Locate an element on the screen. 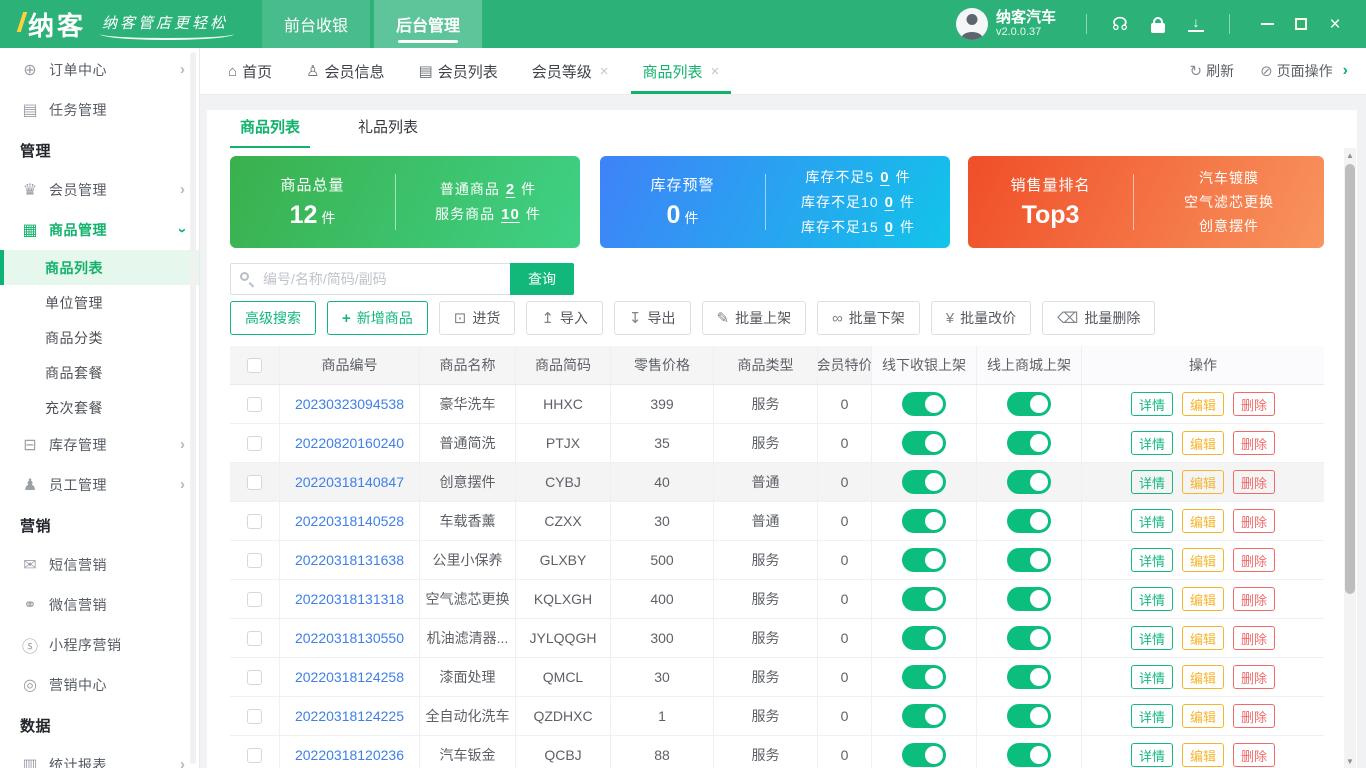  sidebar-item: 营销 is located at coordinates (99, 525).